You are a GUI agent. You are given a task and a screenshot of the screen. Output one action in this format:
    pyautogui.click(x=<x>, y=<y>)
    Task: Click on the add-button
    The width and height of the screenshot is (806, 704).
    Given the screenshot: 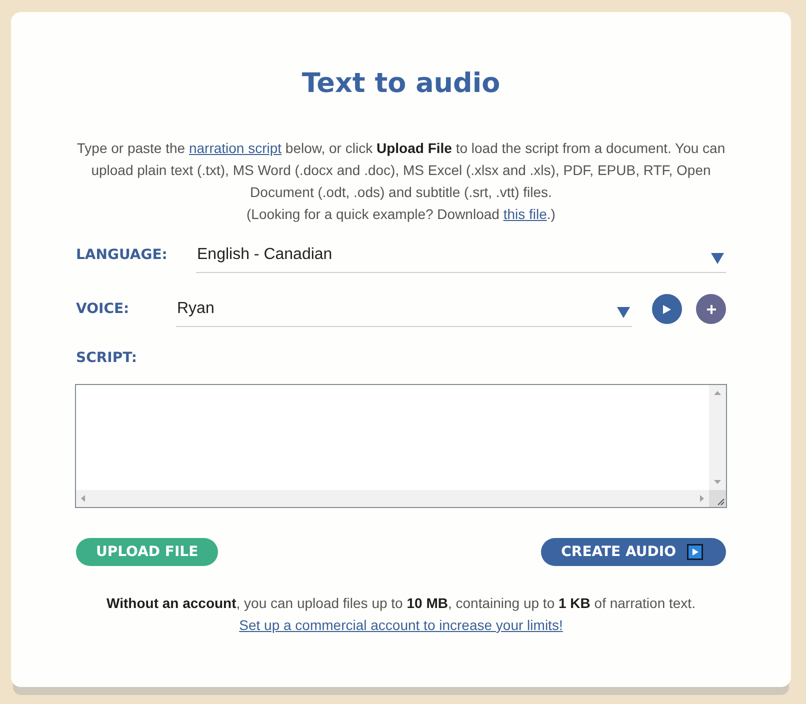 What is the action you would take?
    pyautogui.click(x=711, y=309)
    